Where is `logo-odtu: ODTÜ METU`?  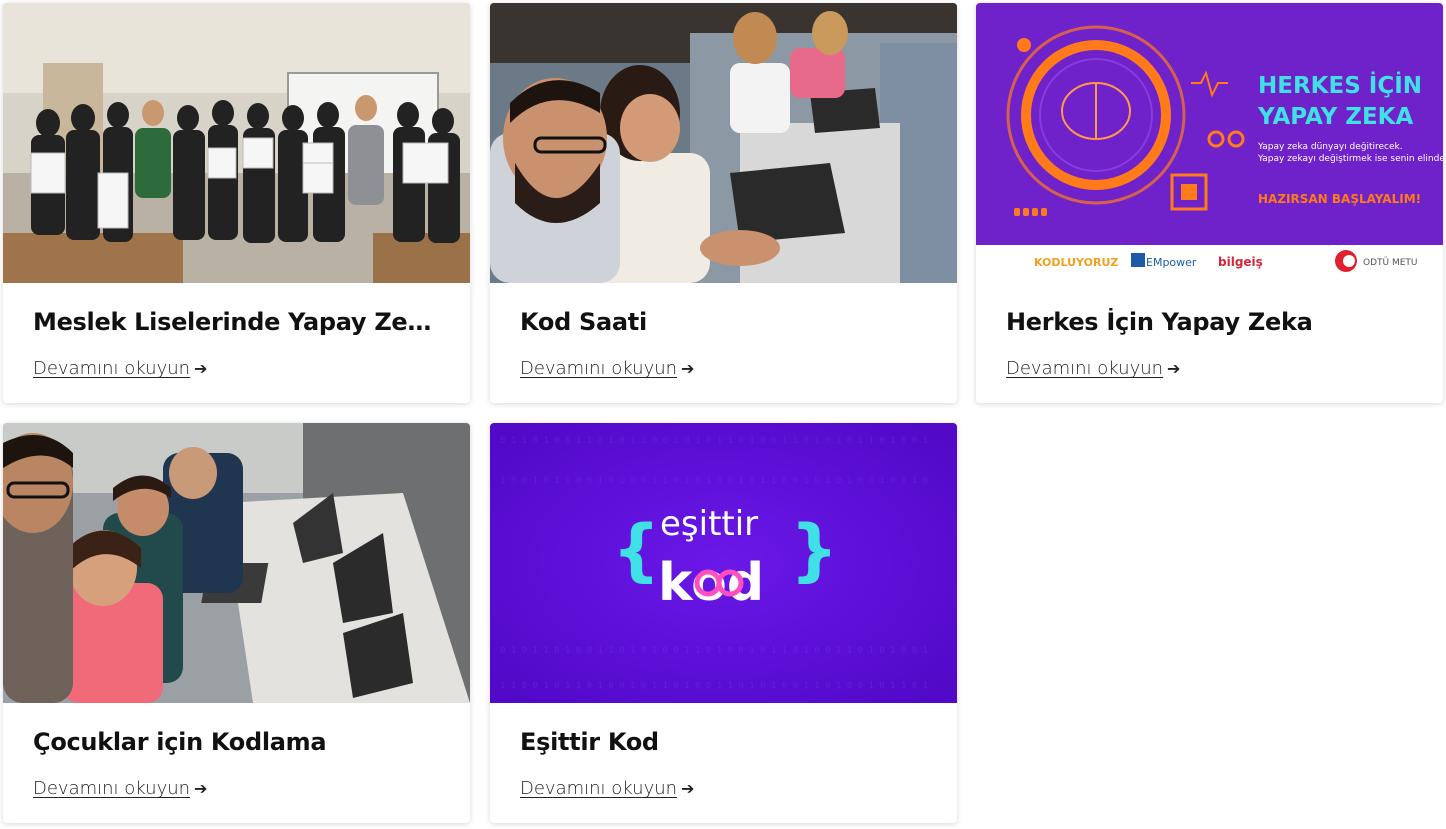
logo-odtu: ODTÜ METU is located at coordinates (1390, 262).